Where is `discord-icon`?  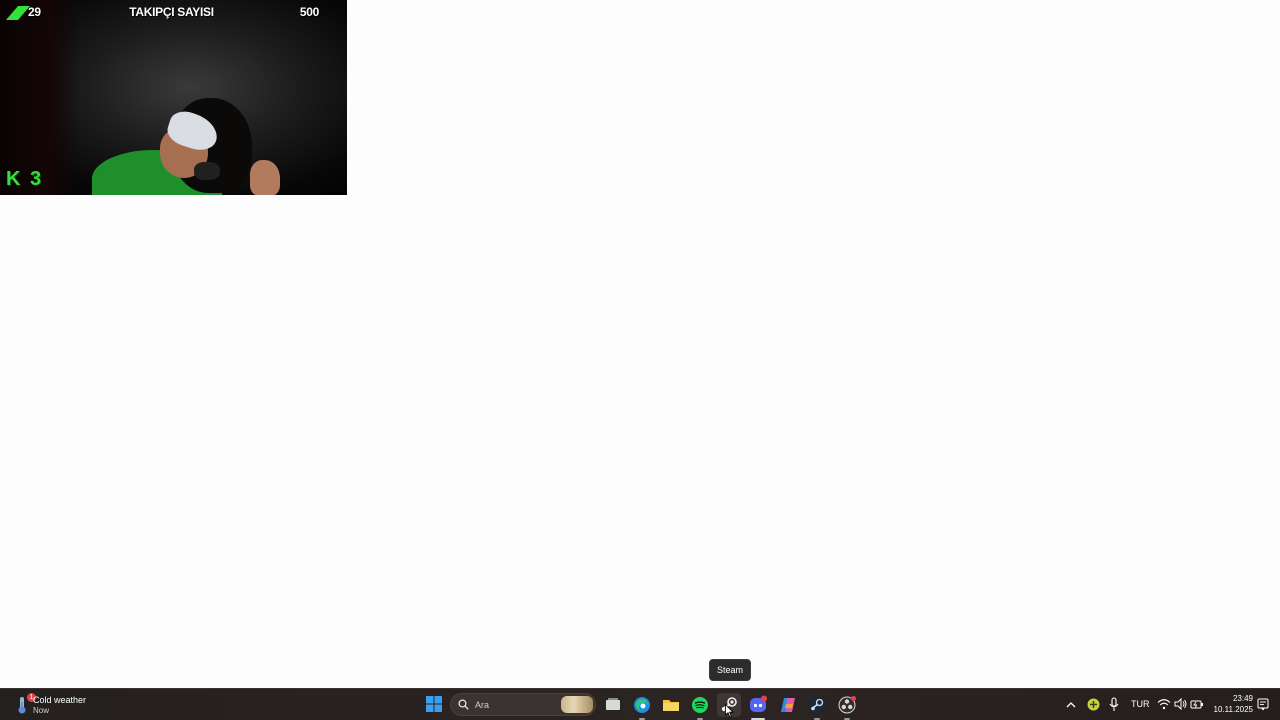 discord-icon is located at coordinates (758, 703).